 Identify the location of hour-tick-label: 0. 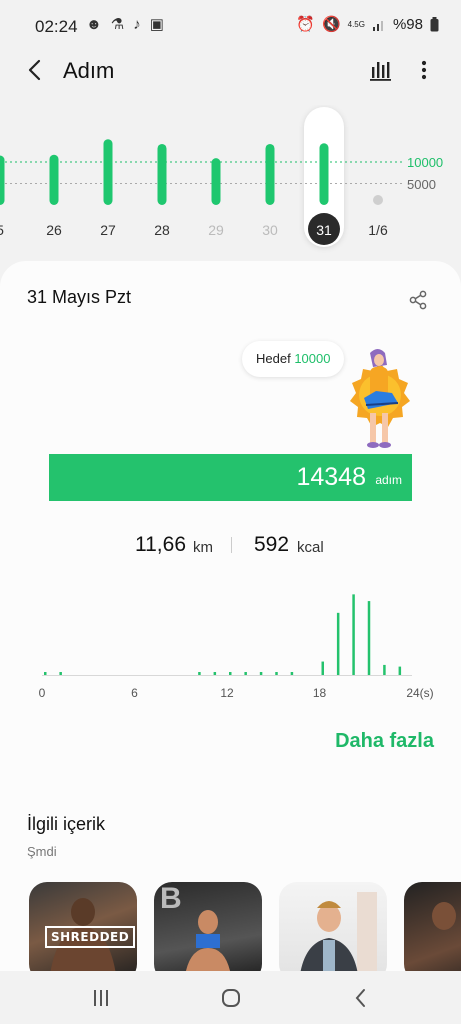
(42, 693).